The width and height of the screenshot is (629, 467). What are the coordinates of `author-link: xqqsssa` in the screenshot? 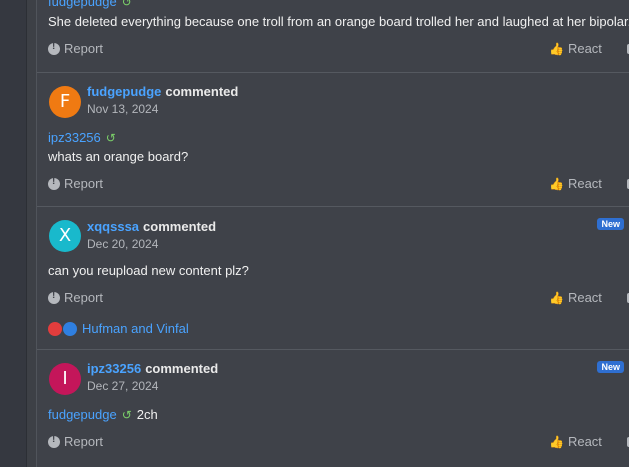 It's located at (113, 226).